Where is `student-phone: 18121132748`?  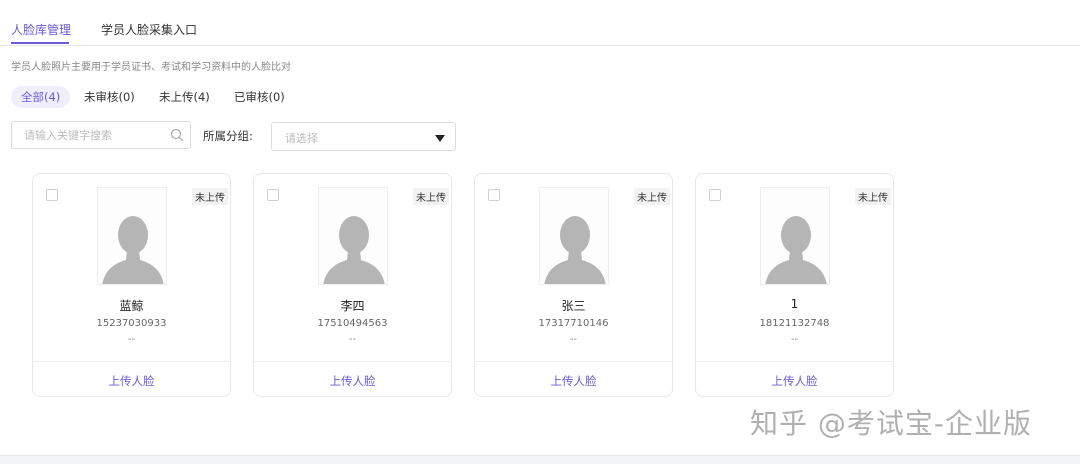 student-phone: 18121132748 is located at coordinates (794, 323).